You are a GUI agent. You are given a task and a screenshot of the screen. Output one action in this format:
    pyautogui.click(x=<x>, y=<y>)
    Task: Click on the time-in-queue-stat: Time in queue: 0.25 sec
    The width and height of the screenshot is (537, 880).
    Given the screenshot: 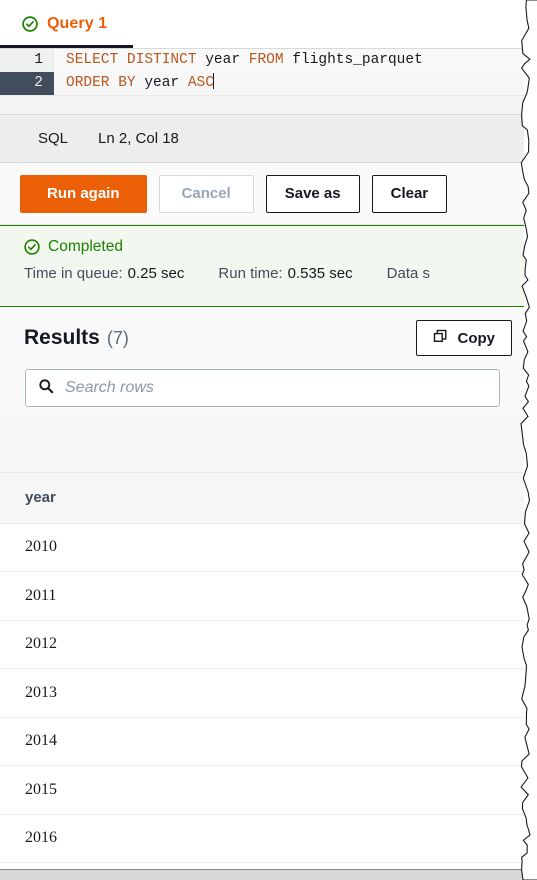 What is the action you would take?
    pyautogui.click(x=104, y=273)
    